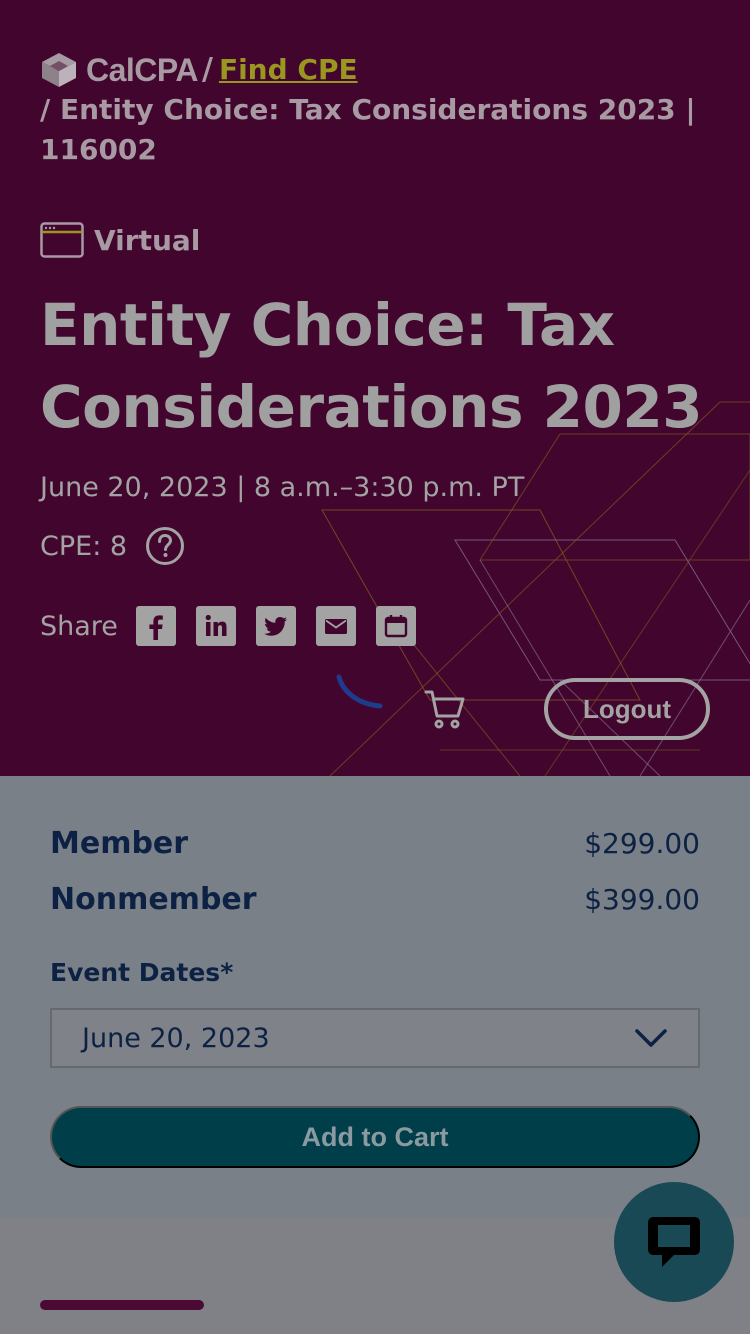 The height and width of the screenshot is (1334, 750). I want to click on event-dates-label: Event Dates*, so click(142, 972).